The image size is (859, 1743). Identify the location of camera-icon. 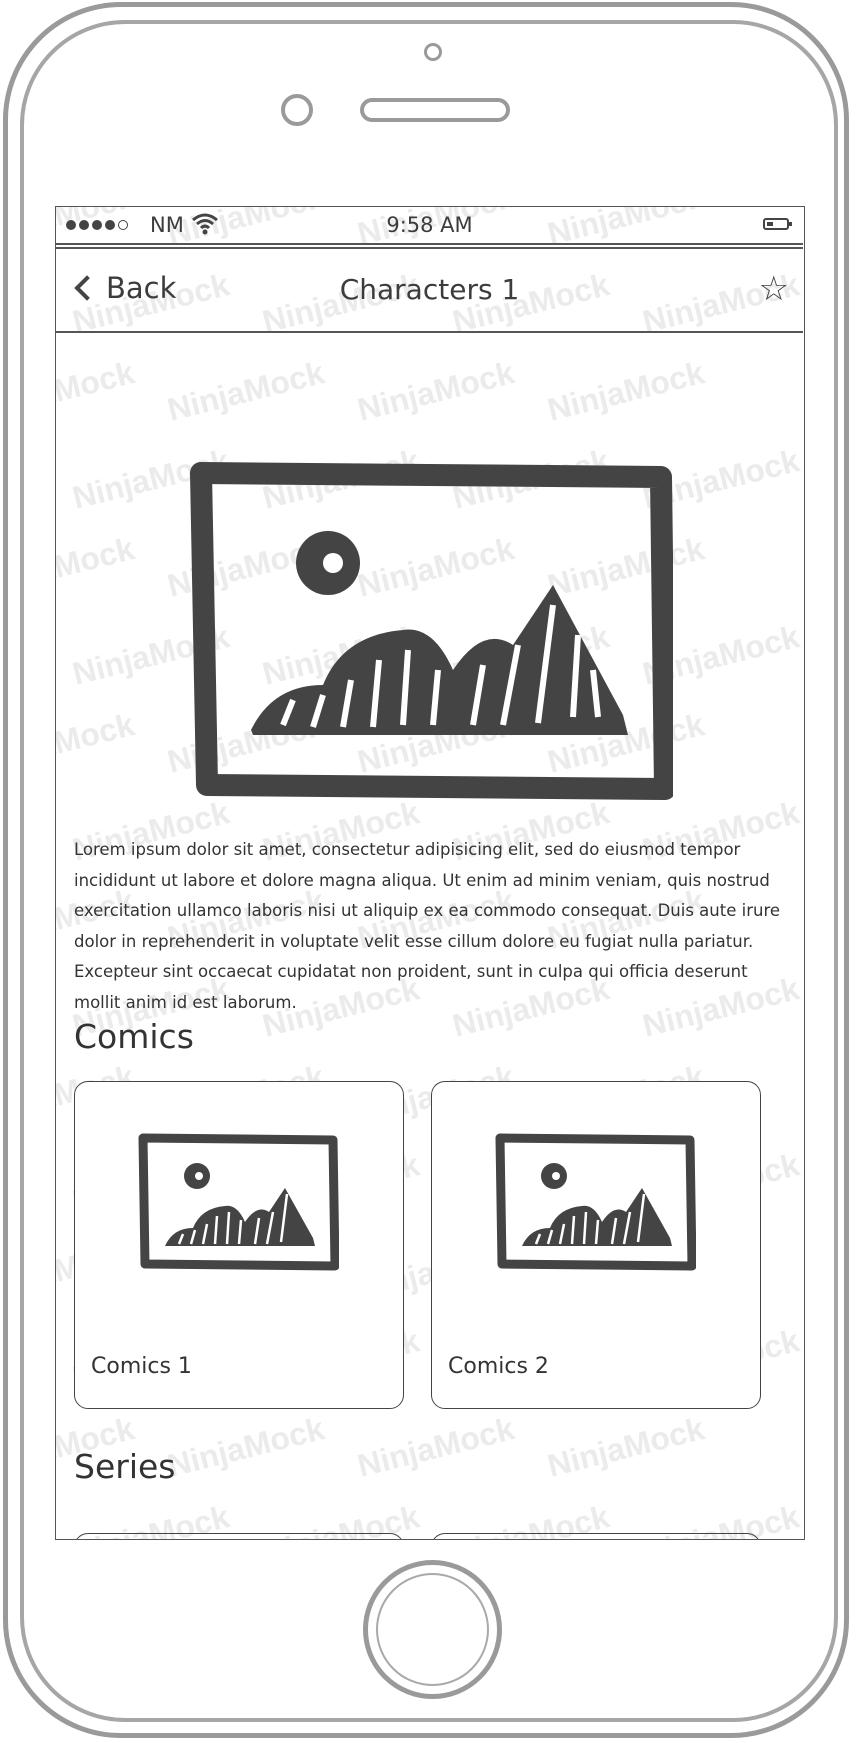
(433, 52).